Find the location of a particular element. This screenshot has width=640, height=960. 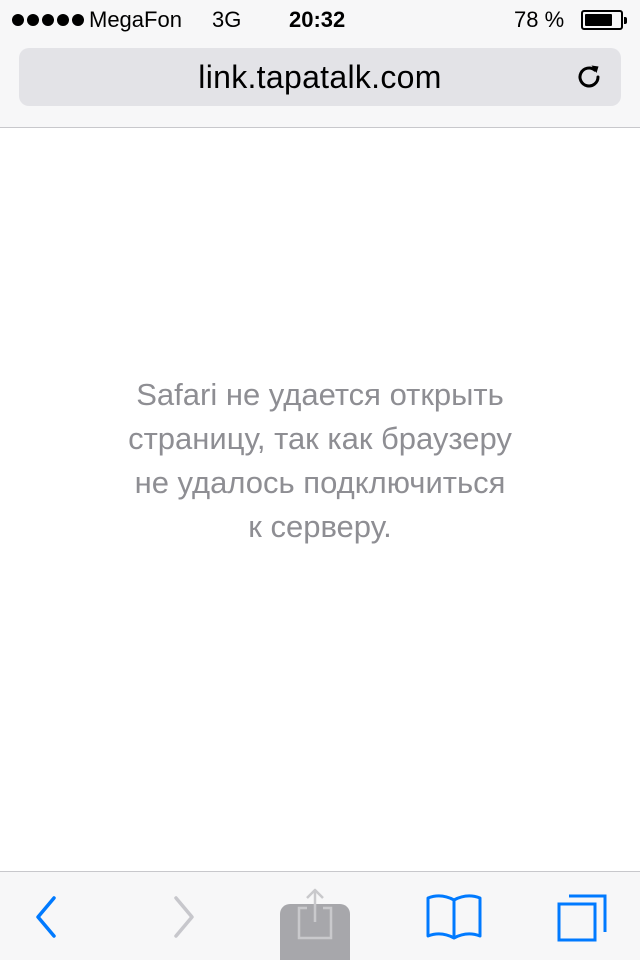

bookmarks-button is located at coordinates (452, 916).